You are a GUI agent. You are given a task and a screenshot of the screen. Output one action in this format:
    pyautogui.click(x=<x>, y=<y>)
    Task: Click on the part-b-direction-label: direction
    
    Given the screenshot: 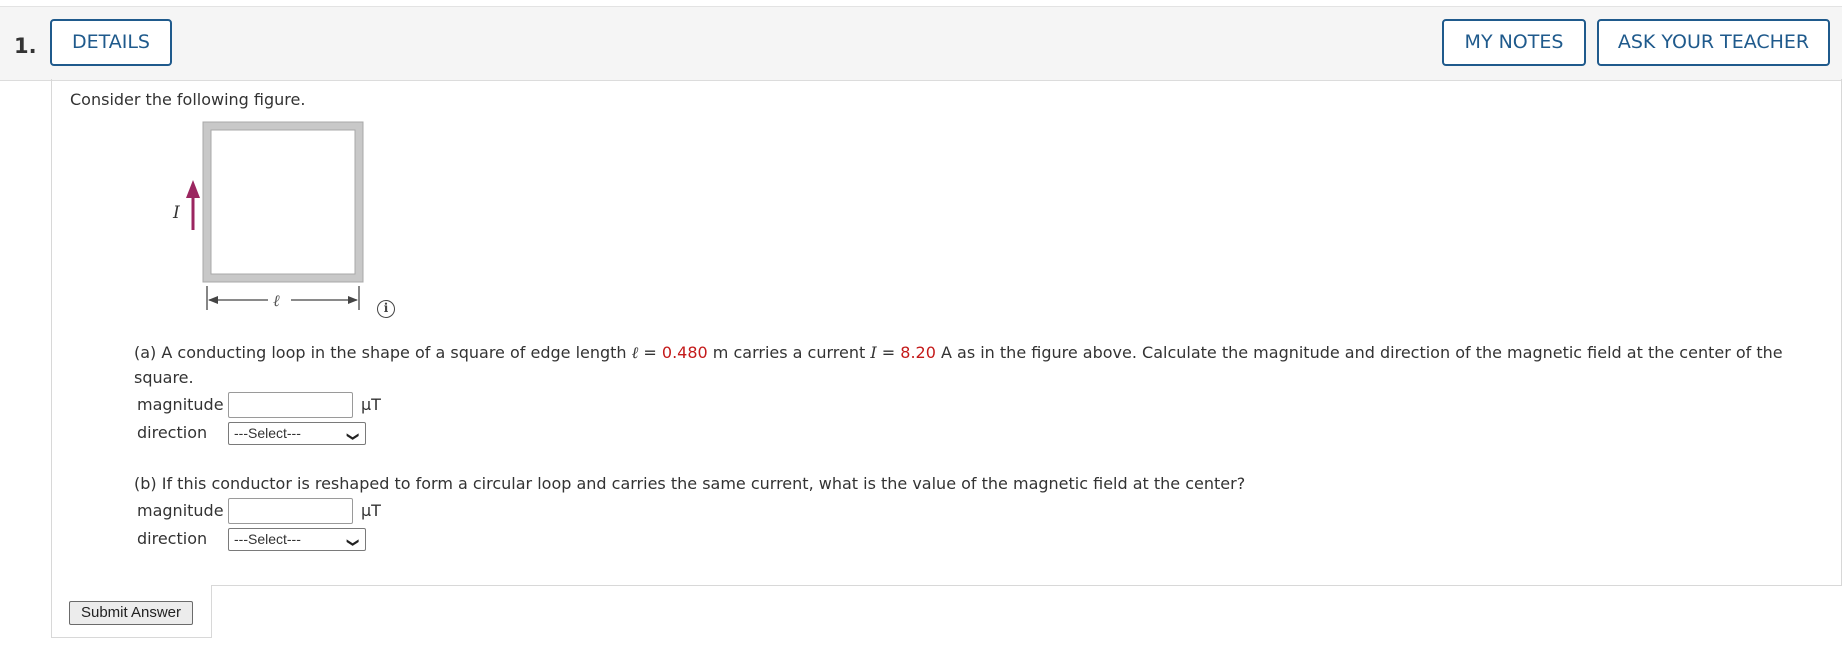 What is the action you would take?
    pyautogui.click(x=172, y=538)
    